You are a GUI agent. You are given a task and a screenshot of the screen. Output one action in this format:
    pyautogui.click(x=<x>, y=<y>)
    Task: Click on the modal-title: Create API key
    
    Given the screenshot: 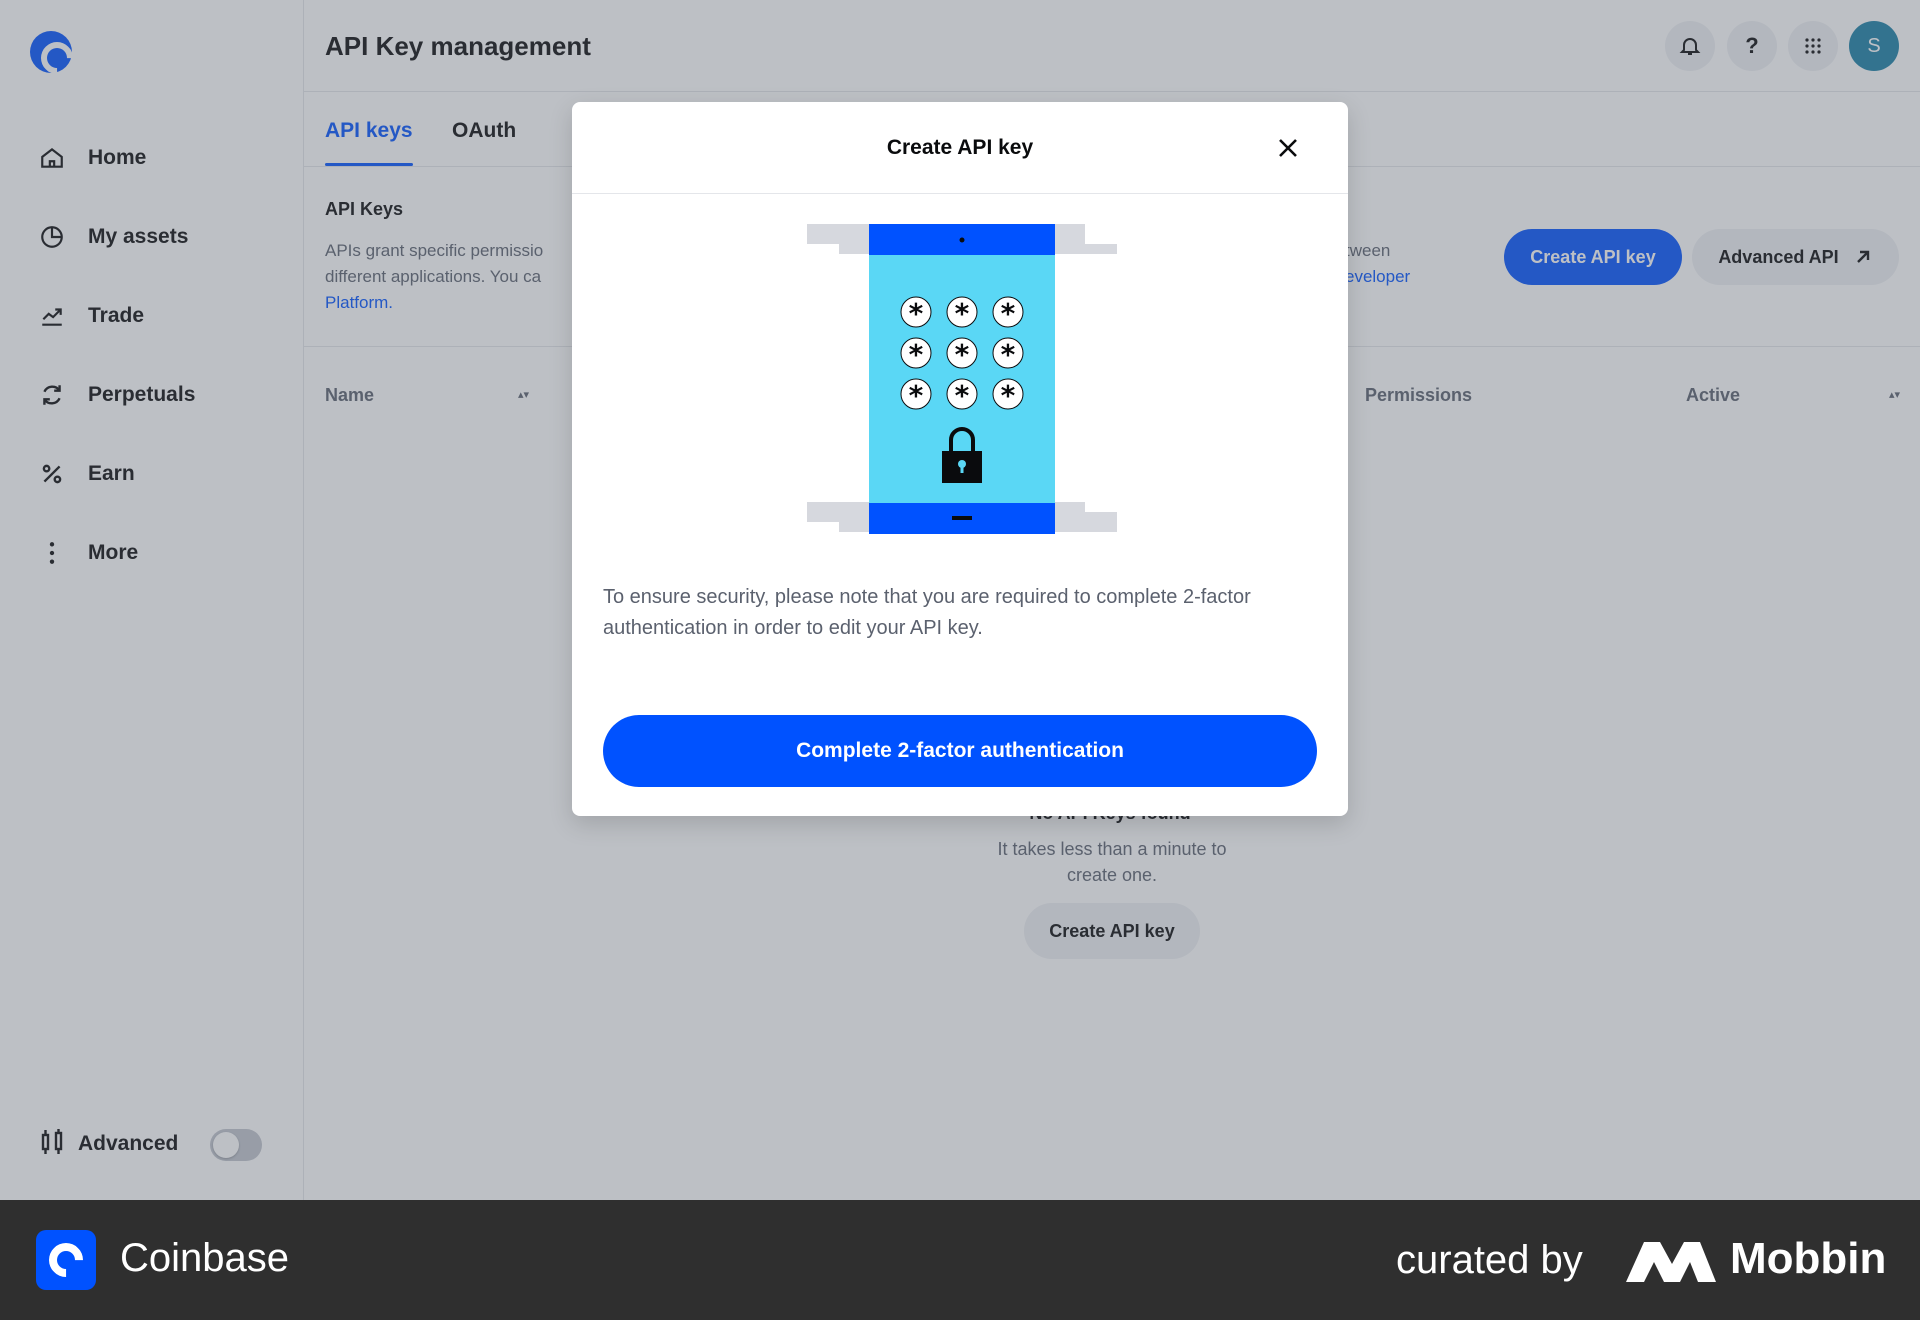 What is the action you would take?
    pyautogui.click(x=960, y=147)
    